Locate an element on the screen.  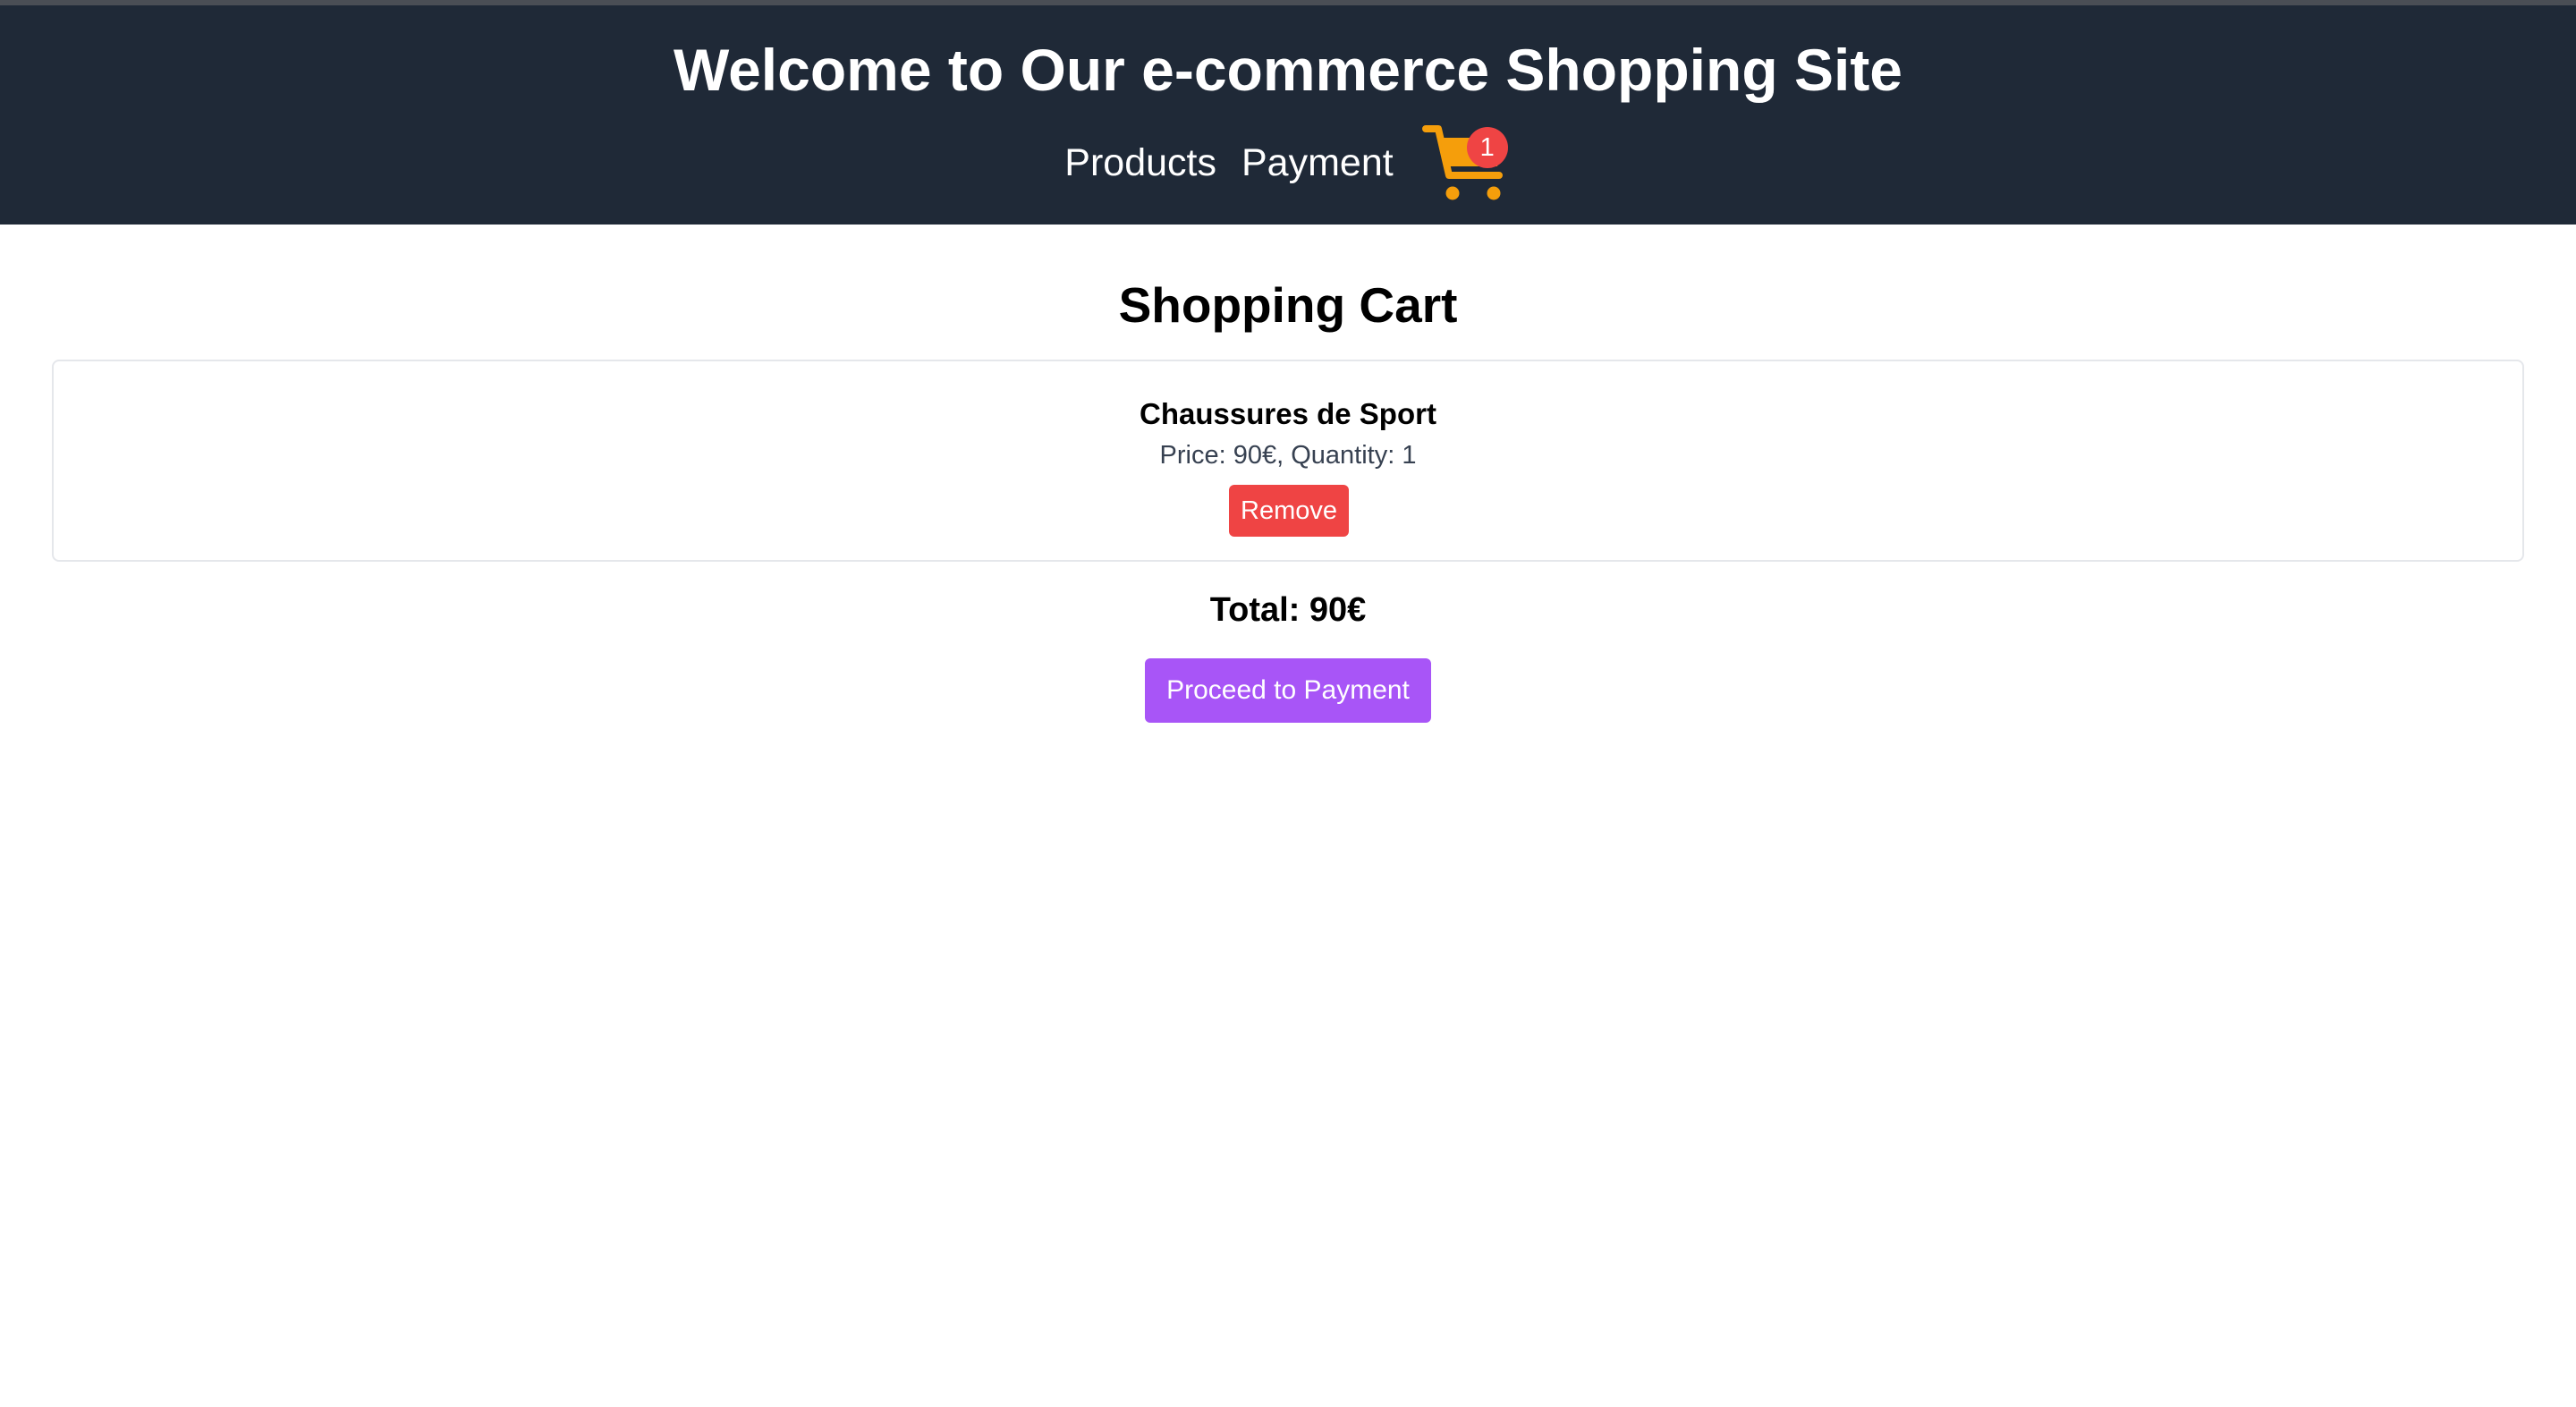
nav-link-products: Products is located at coordinates (1140, 163).